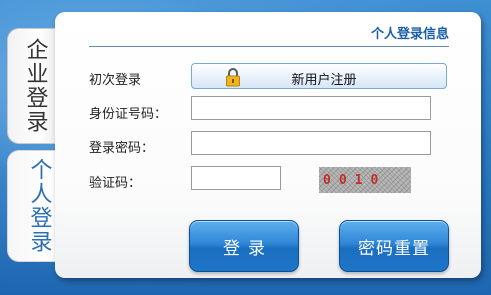 The width and height of the screenshot is (491, 295). I want to click on id-number-input, so click(311, 108).